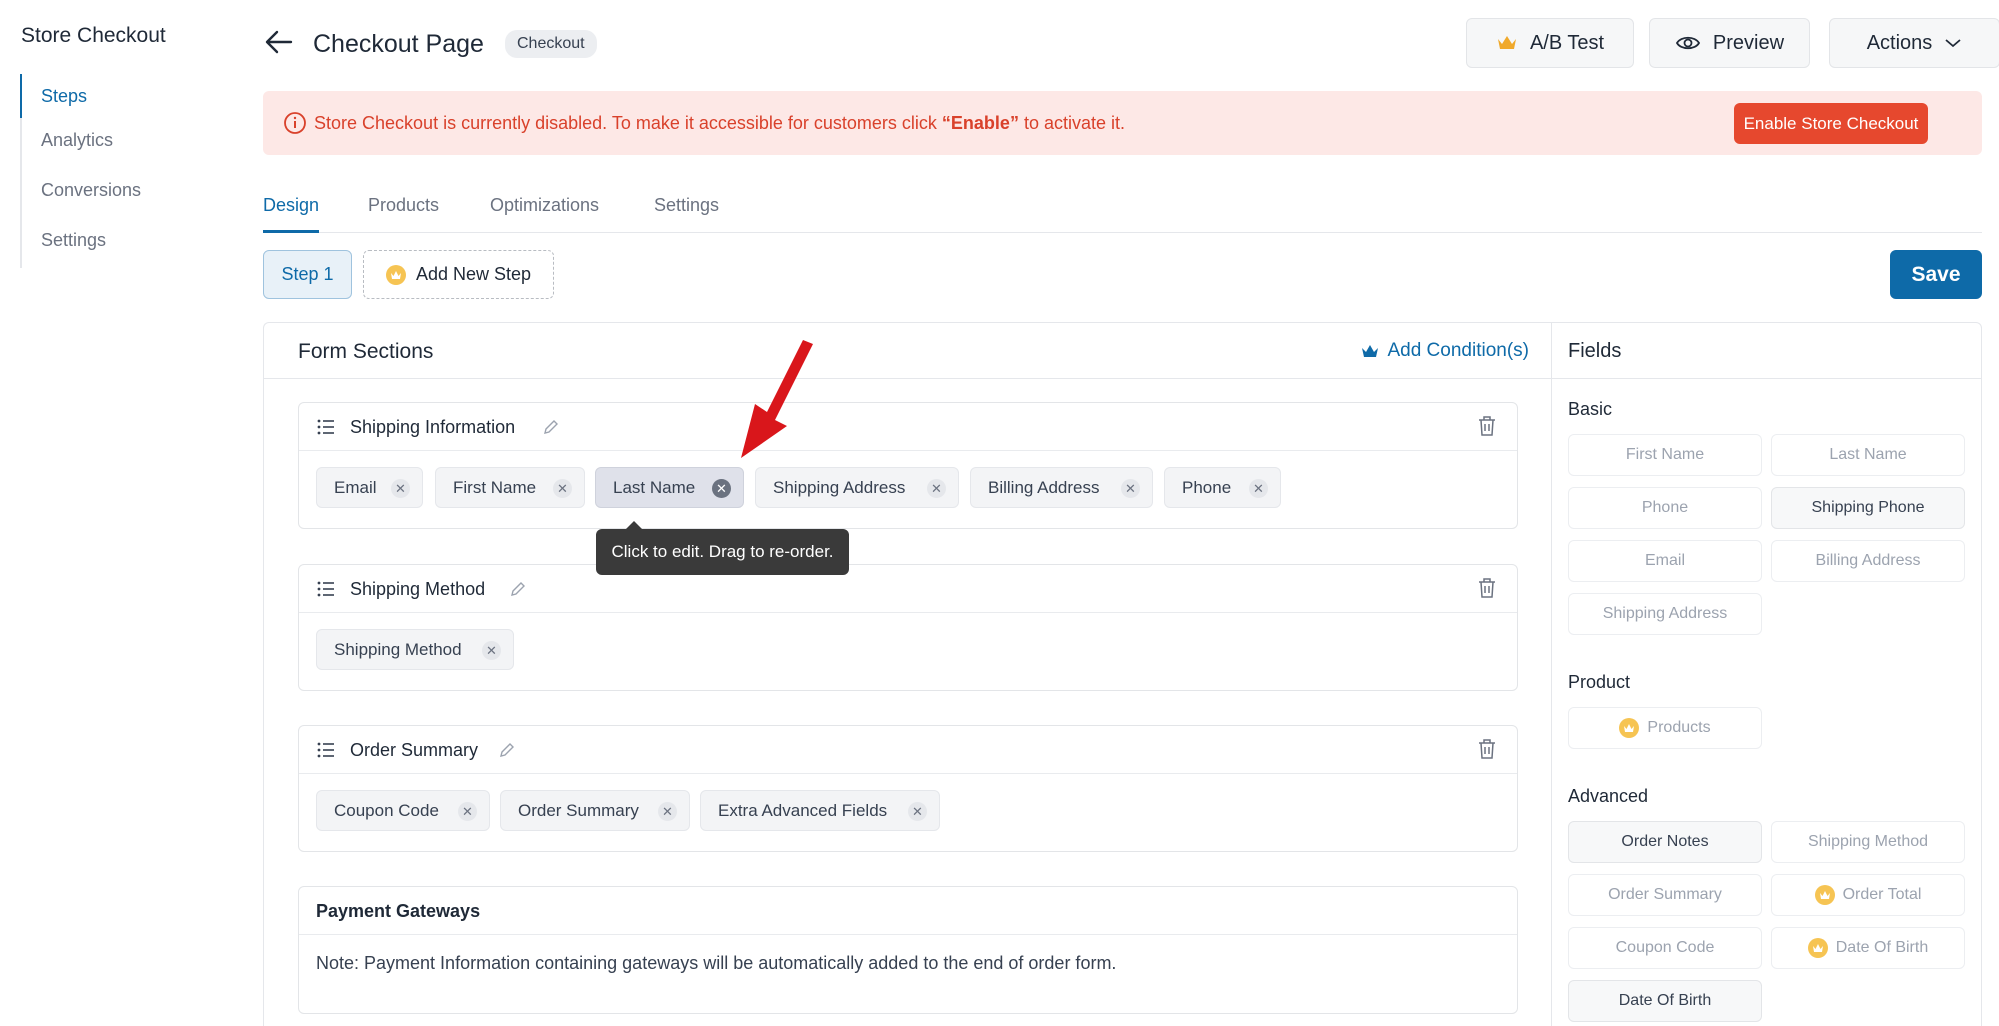 This screenshot has width=1999, height=1026. What do you see at coordinates (295, 123) in the screenshot?
I see `info-icon` at bounding box center [295, 123].